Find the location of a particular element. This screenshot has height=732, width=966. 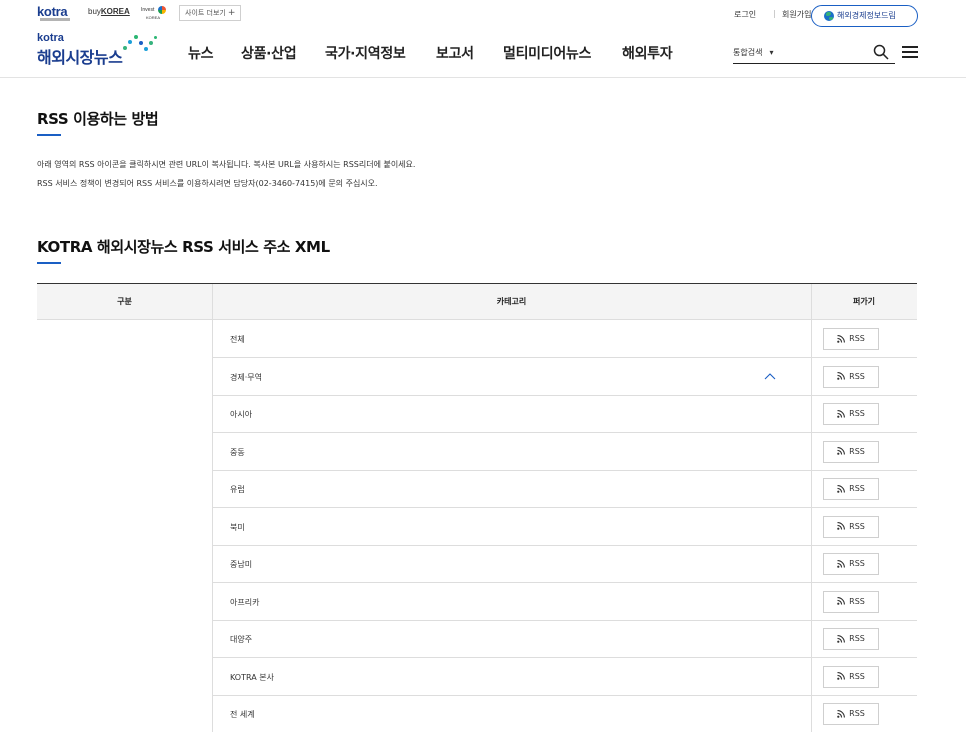

join-link: 회원가입 is located at coordinates (796, 14).